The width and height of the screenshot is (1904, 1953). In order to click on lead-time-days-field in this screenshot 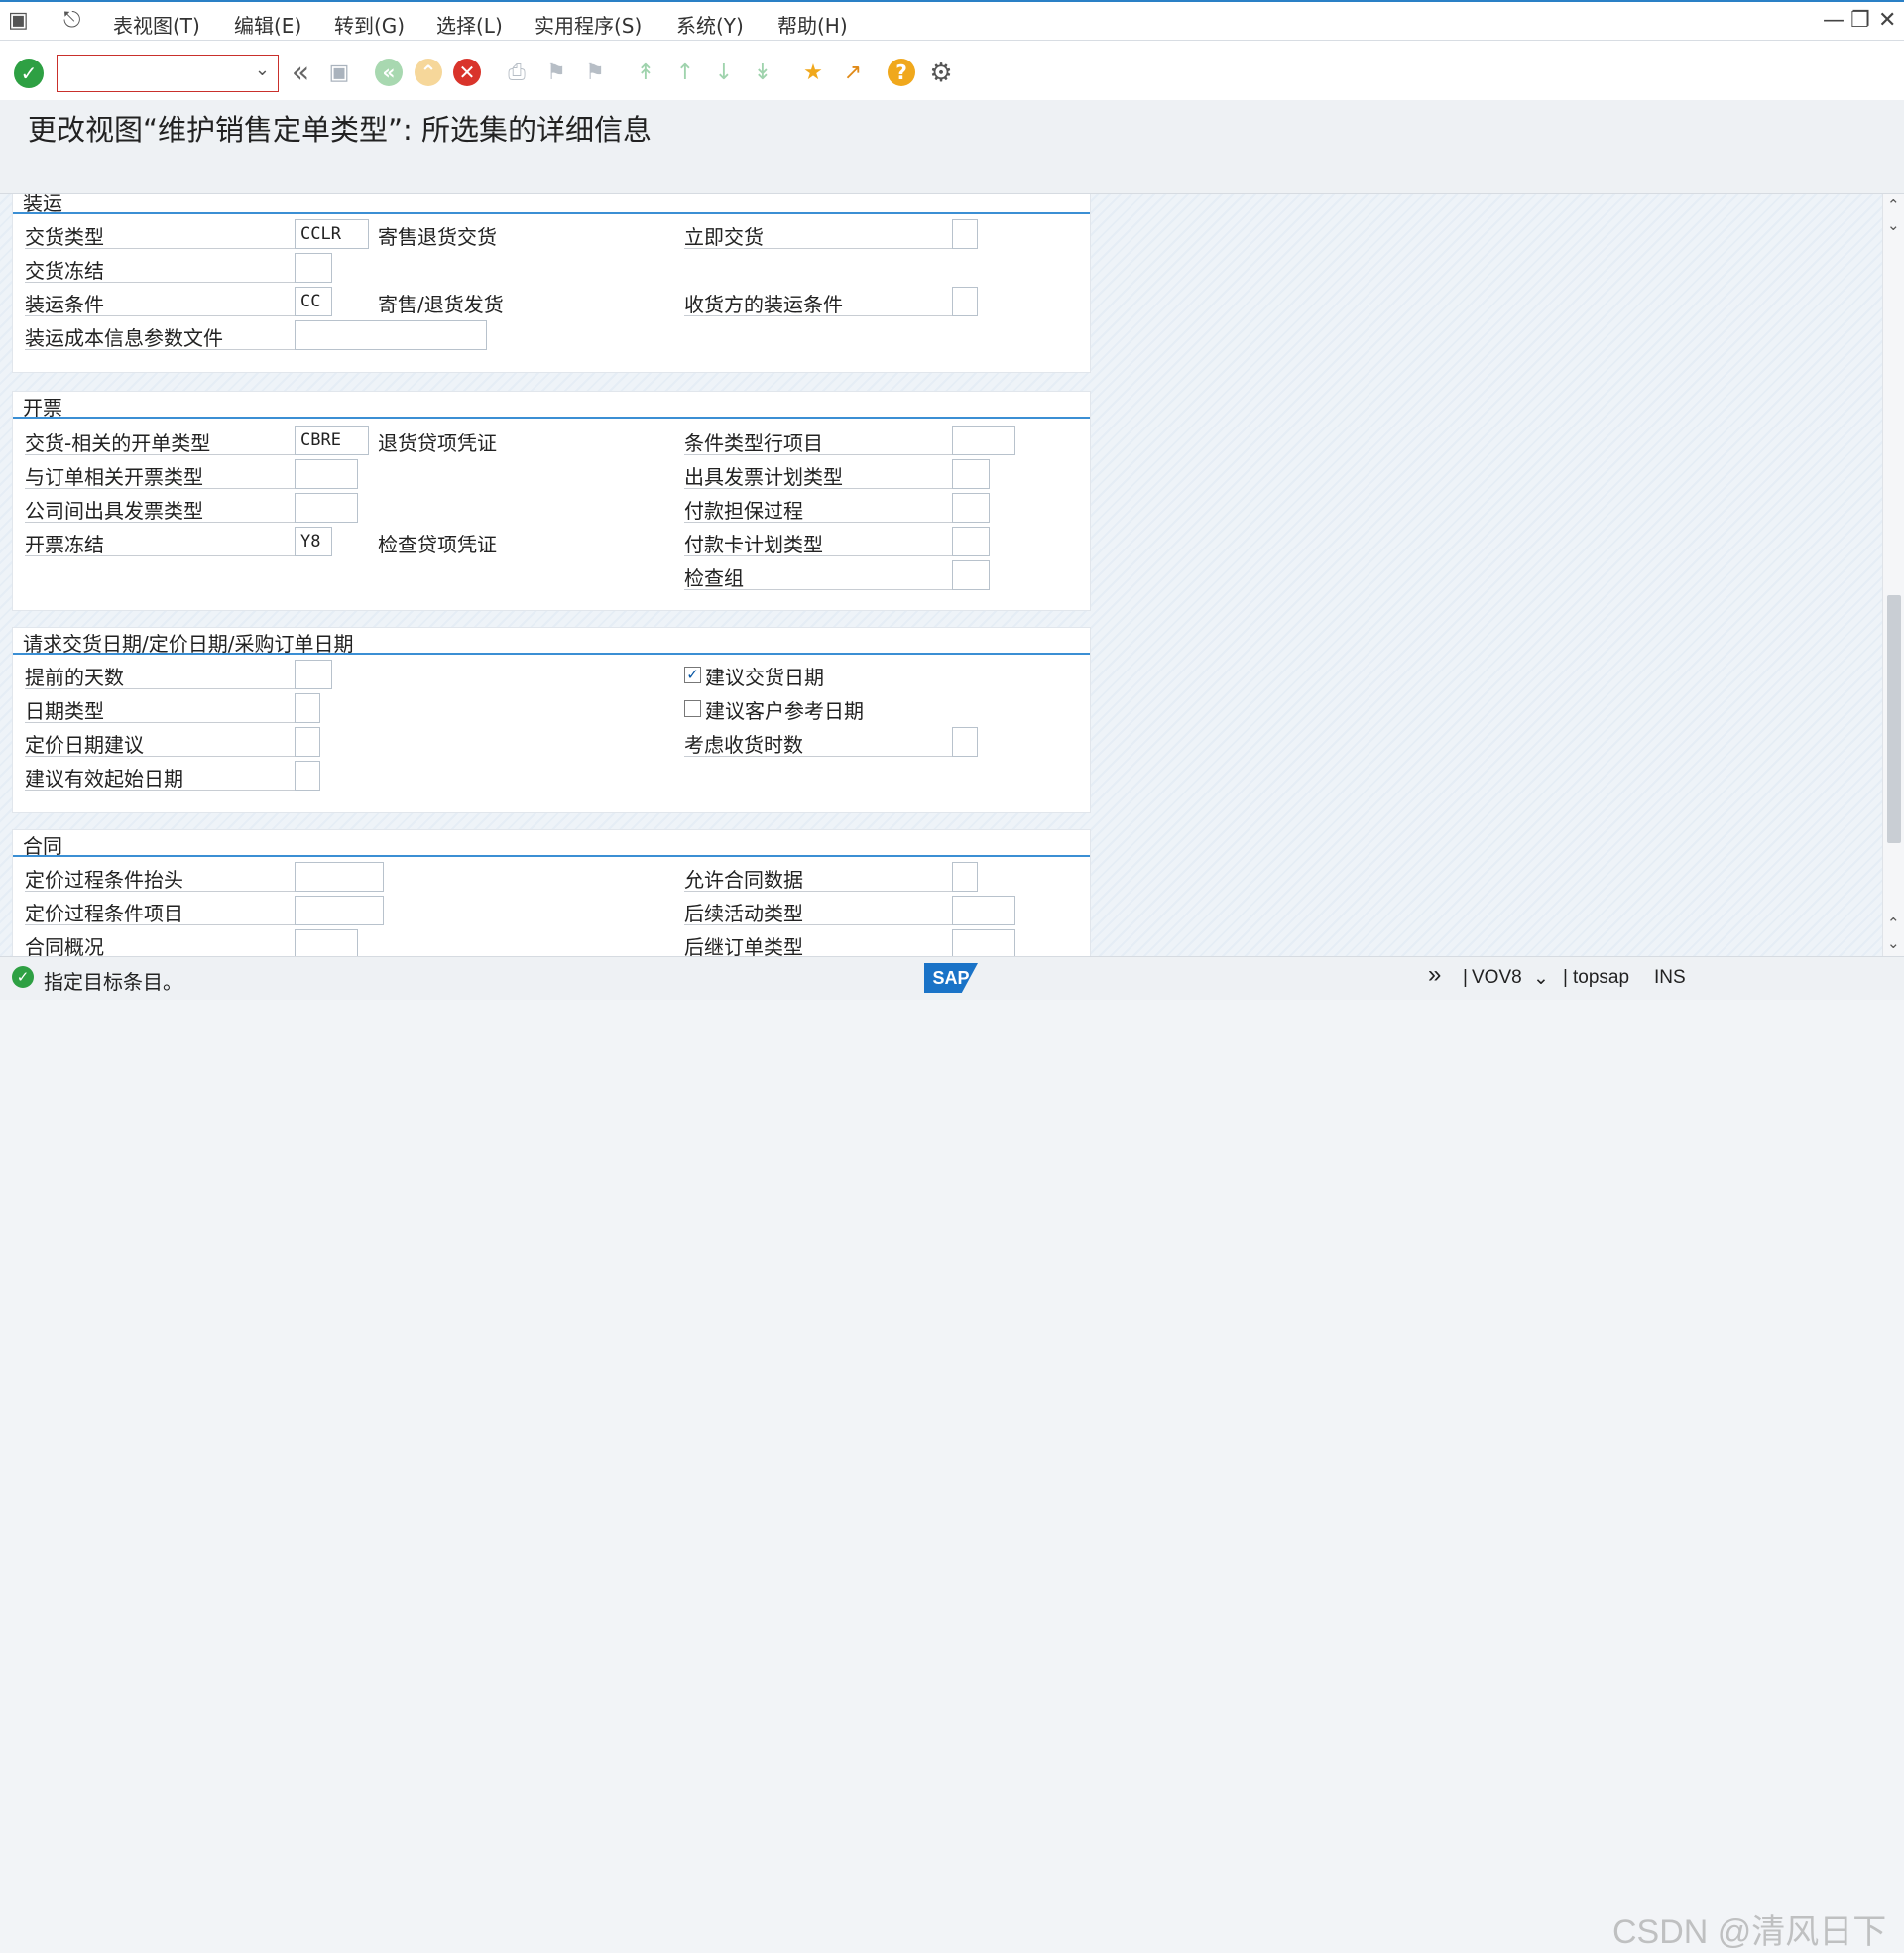, I will do `click(313, 674)`.